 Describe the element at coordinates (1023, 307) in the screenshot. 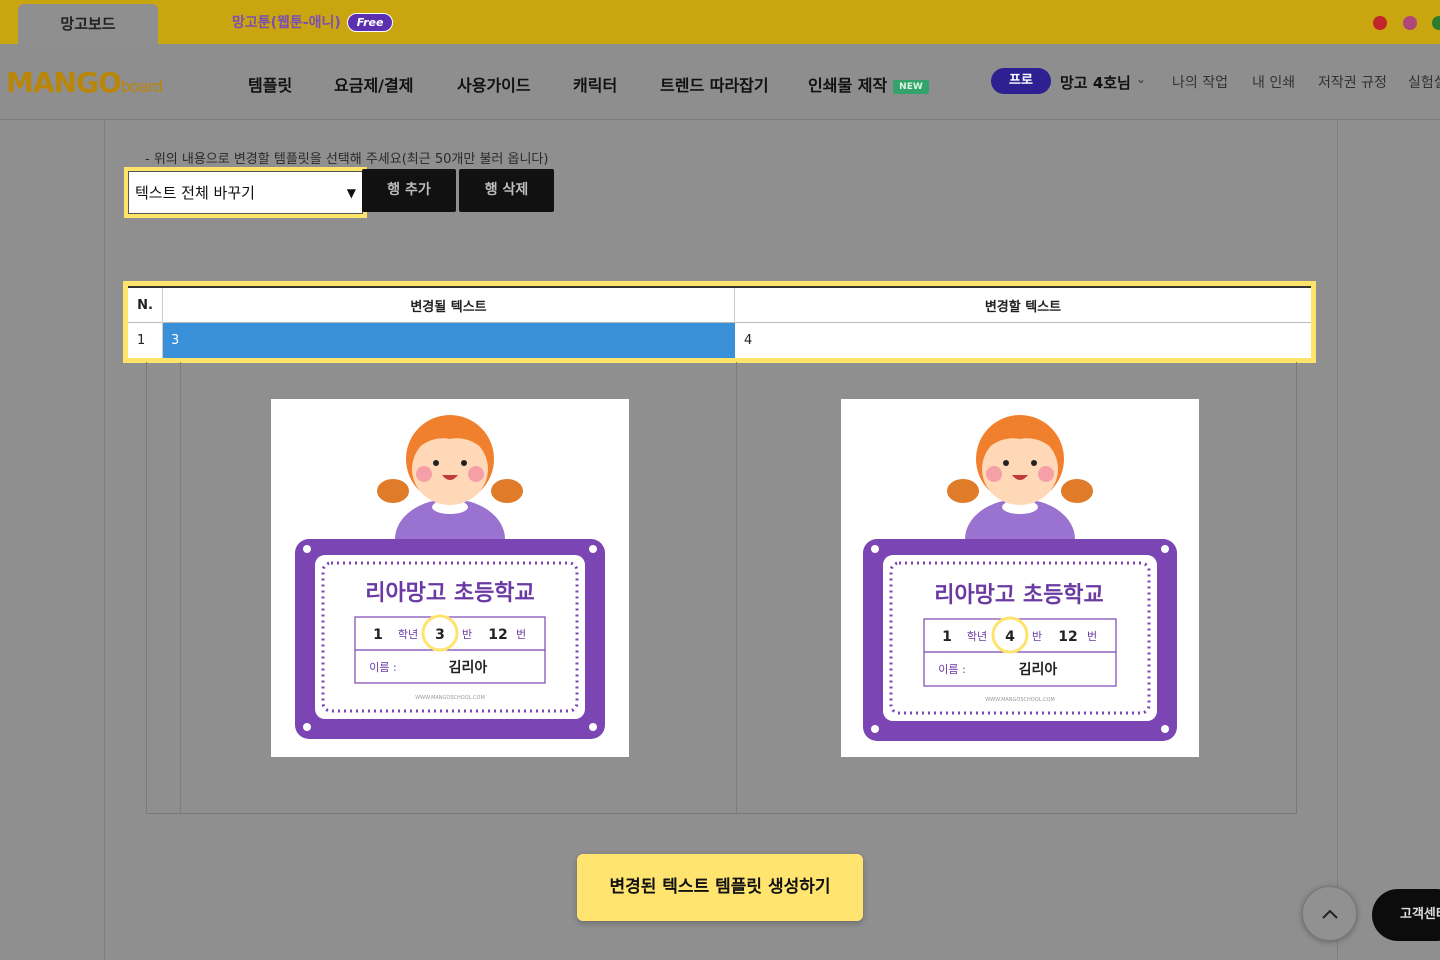

I see `header-to-text: 변경할 텍스트` at that location.